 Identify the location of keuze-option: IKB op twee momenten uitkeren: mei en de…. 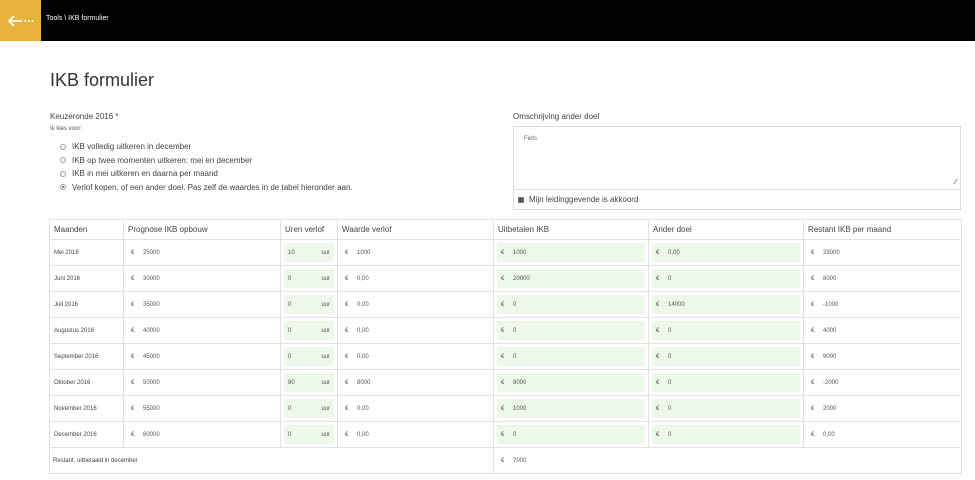
(265, 161).